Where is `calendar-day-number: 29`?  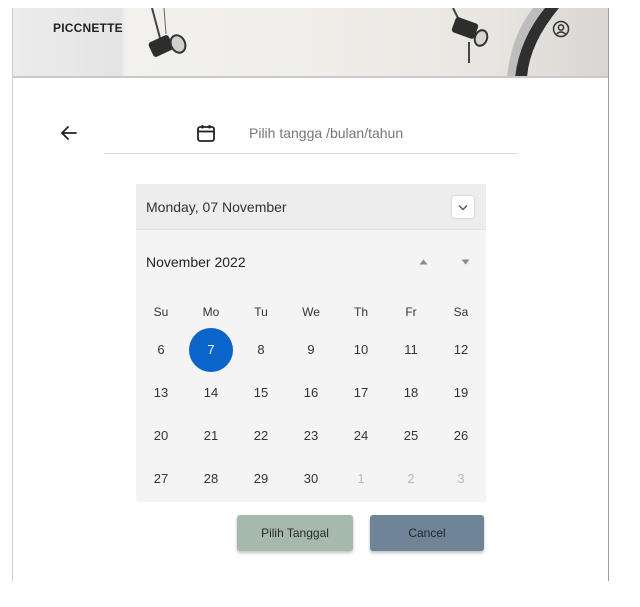 calendar-day-number: 29 is located at coordinates (261, 478).